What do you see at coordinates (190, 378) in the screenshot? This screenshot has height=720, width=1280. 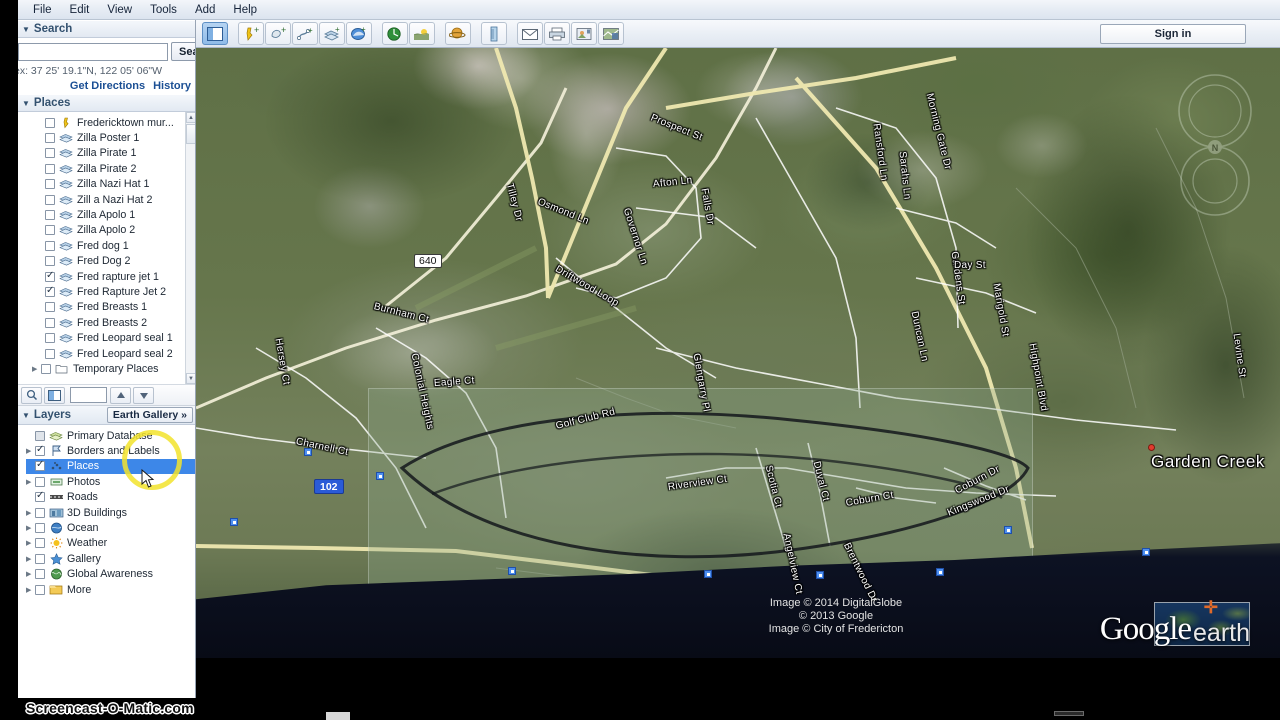 I see `scroll-down-icon: ▼` at bounding box center [190, 378].